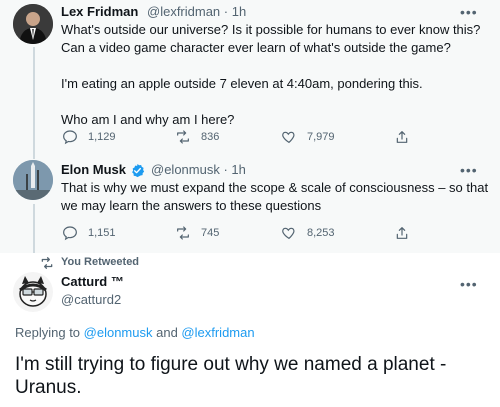 Image resolution: width=500 pixels, height=407 pixels. What do you see at coordinates (210, 137) in the screenshot?
I see `retweet-count: 836` at bounding box center [210, 137].